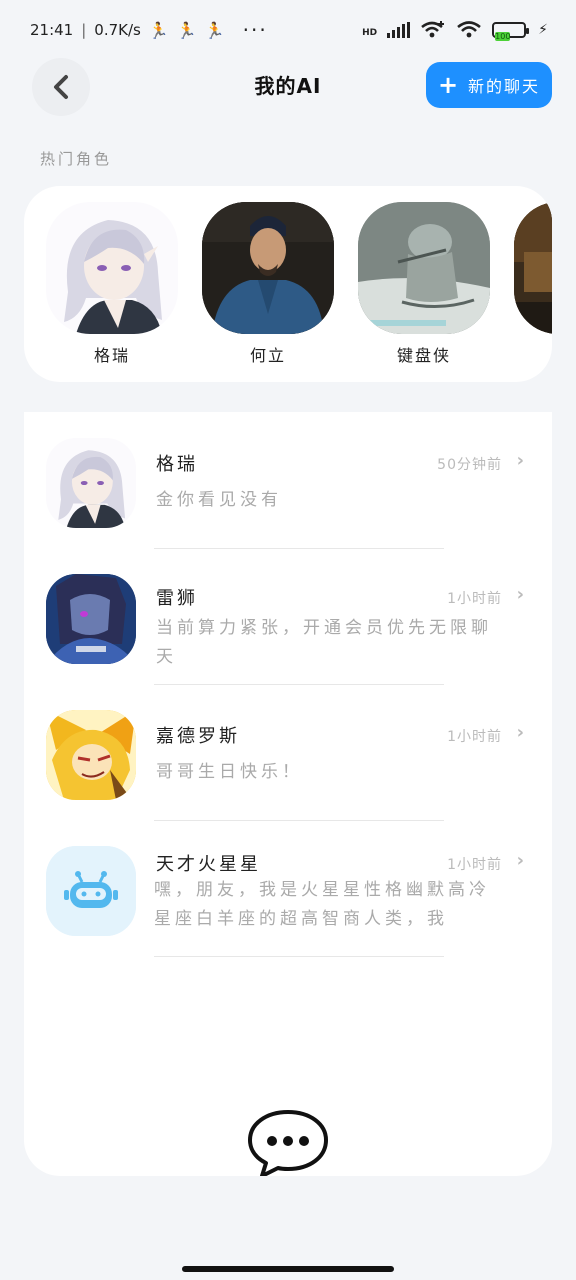  What do you see at coordinates (449, 85) in the screenshot?
I see `plus-icon: +` at bounding box center [449, 85].